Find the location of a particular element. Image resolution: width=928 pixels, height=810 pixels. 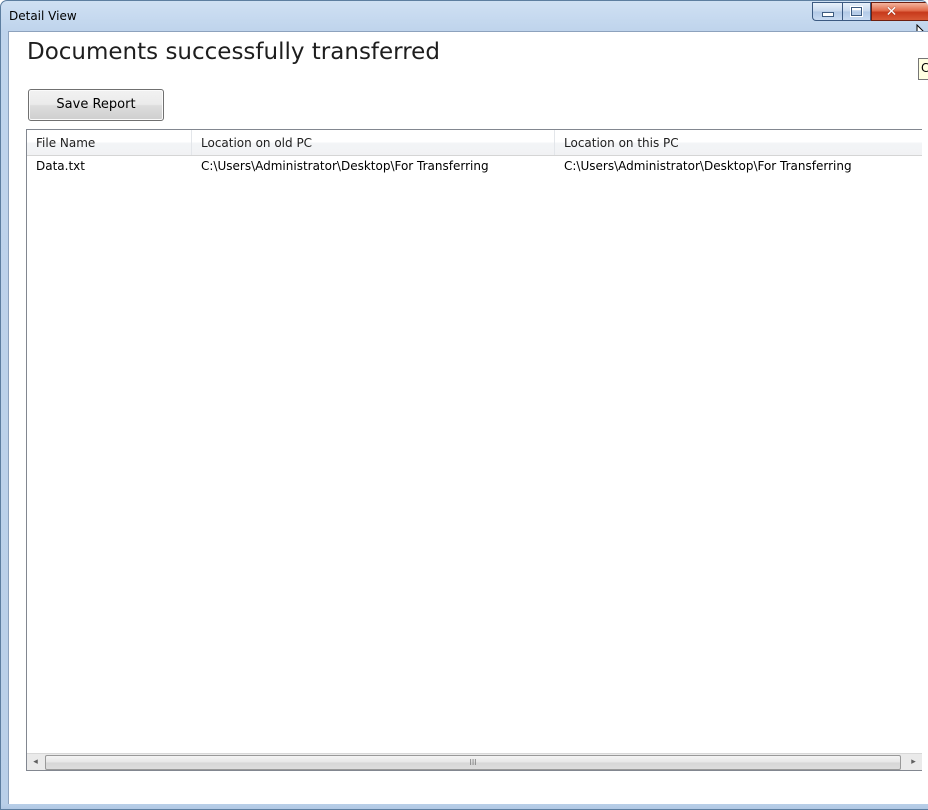

window-bottom-border is located at coordinates (464, 806).